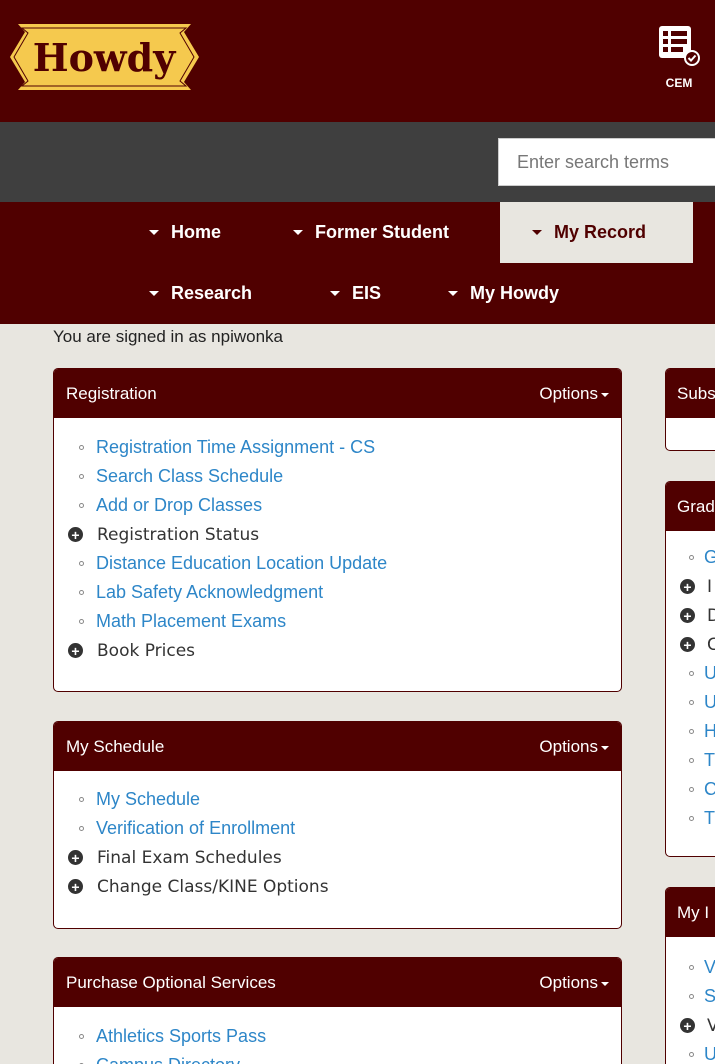 The image size is (715, 1064). Describe the element at coordinates (697, 731) in the screenshot. I see `list-item: H` at that location.